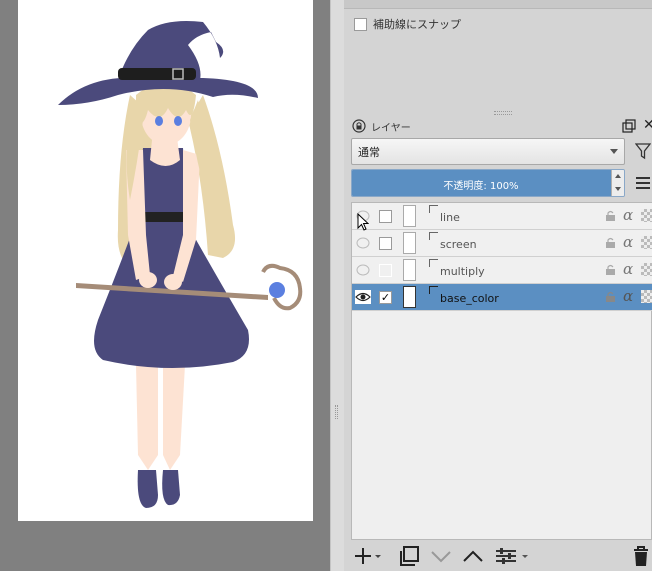  I want to click on opacity-slider: 不透明度: 100%, so click(488, 183).